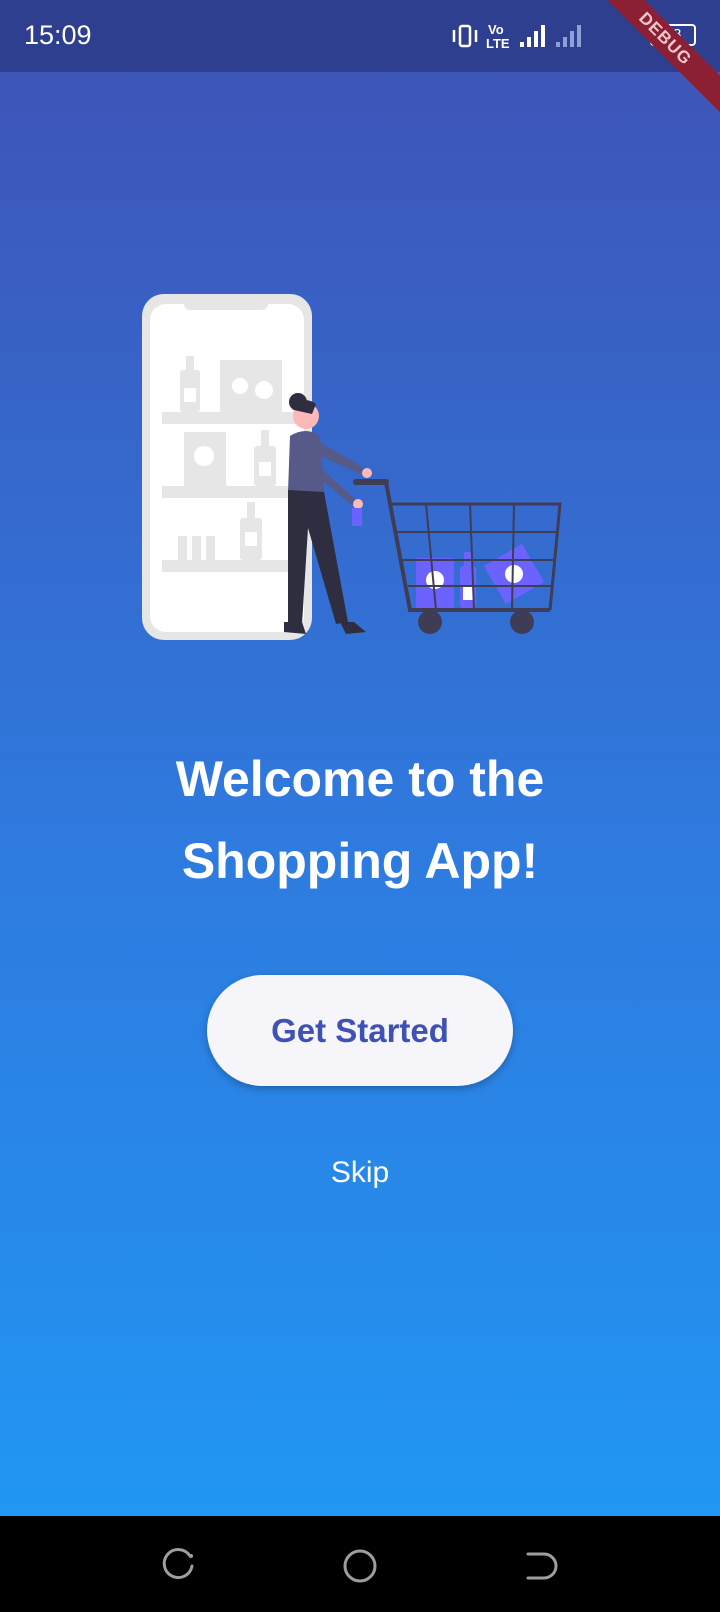 The width and height of the screenshot is (720, 1612). Describe the element at coordinates (360, 1173) in the screenshot. I see `skip-link: Skip` at that location.